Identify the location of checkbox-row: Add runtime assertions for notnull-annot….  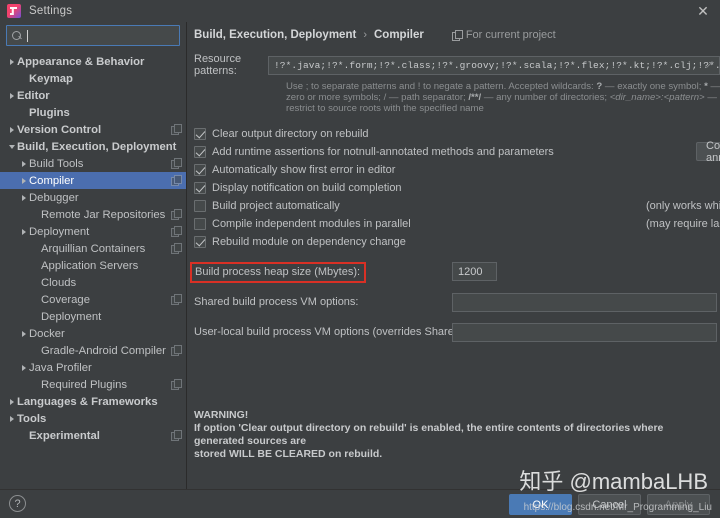
(457, 152).